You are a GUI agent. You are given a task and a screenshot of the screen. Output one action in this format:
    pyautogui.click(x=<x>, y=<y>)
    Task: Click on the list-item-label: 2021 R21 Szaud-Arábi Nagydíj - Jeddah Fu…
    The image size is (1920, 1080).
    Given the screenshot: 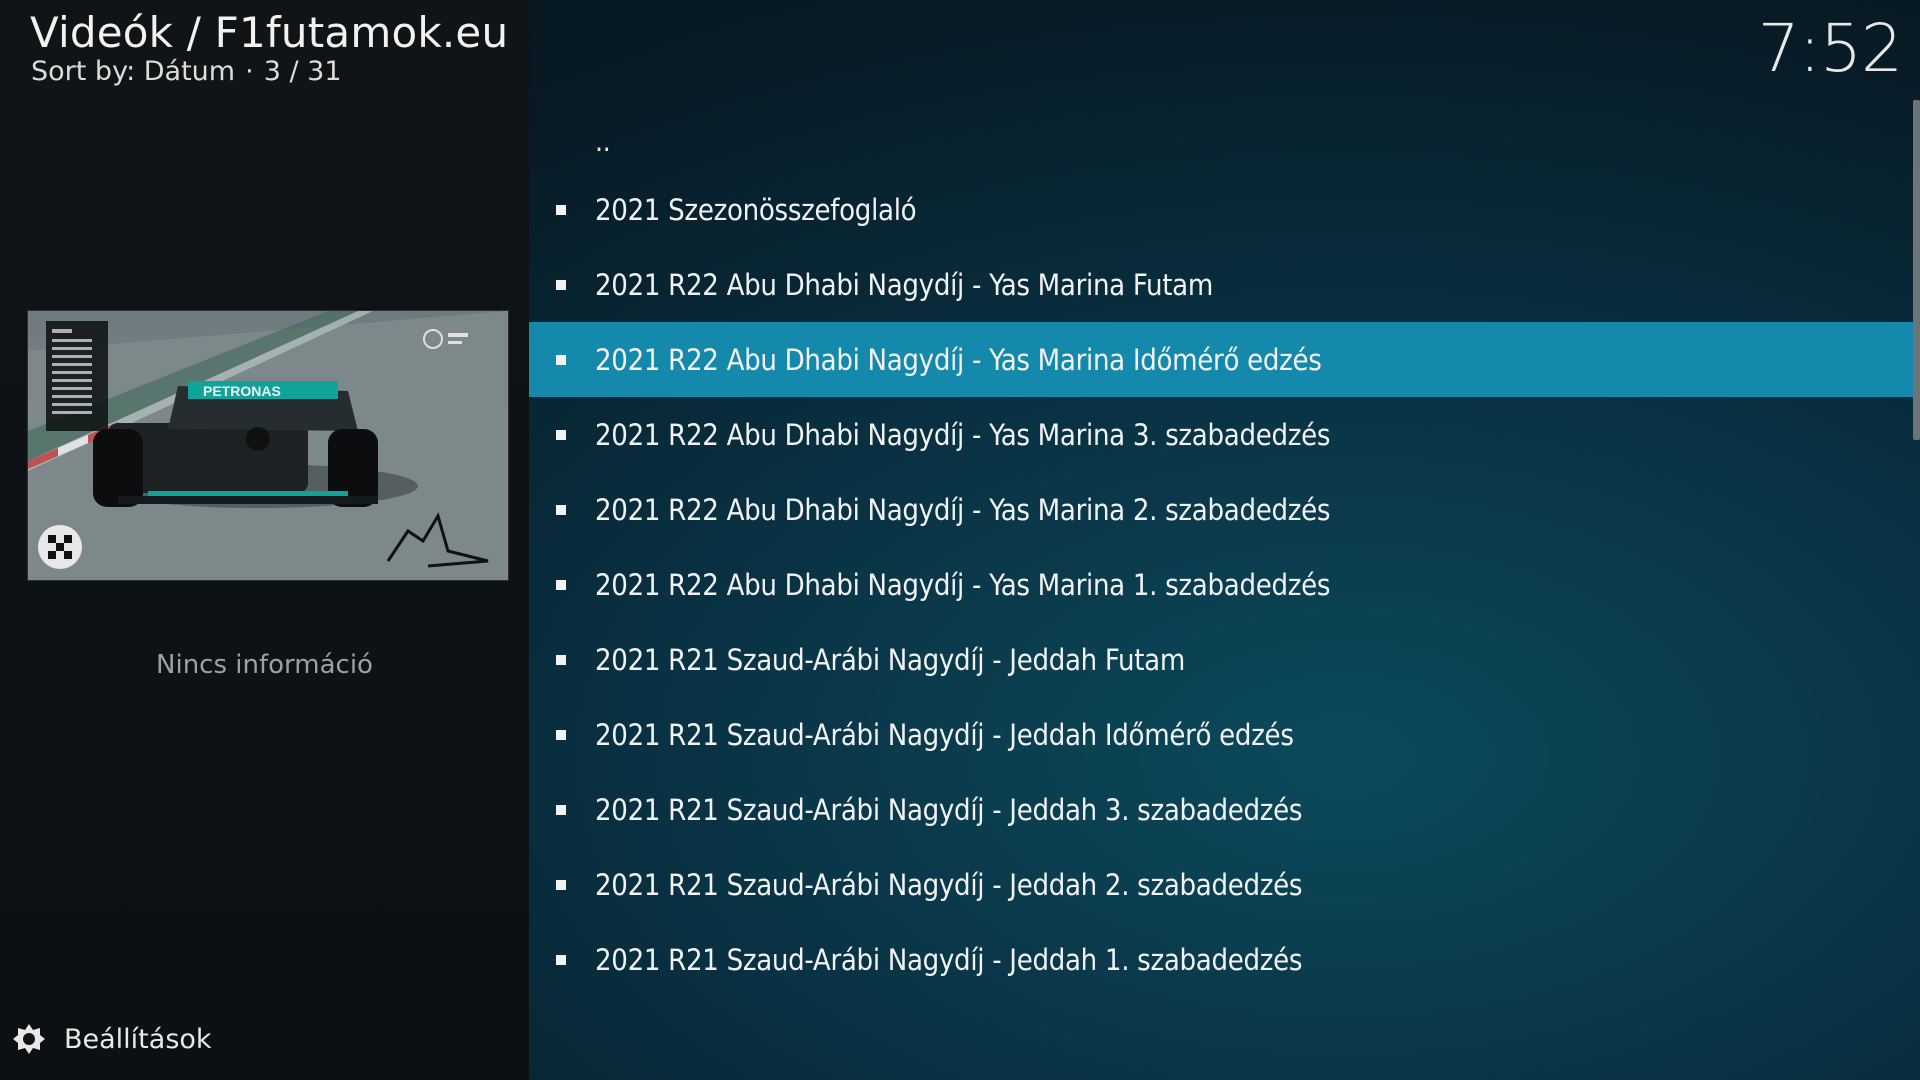 What is the action you would take?
    pyautogui.click(x=890, y=659)
    